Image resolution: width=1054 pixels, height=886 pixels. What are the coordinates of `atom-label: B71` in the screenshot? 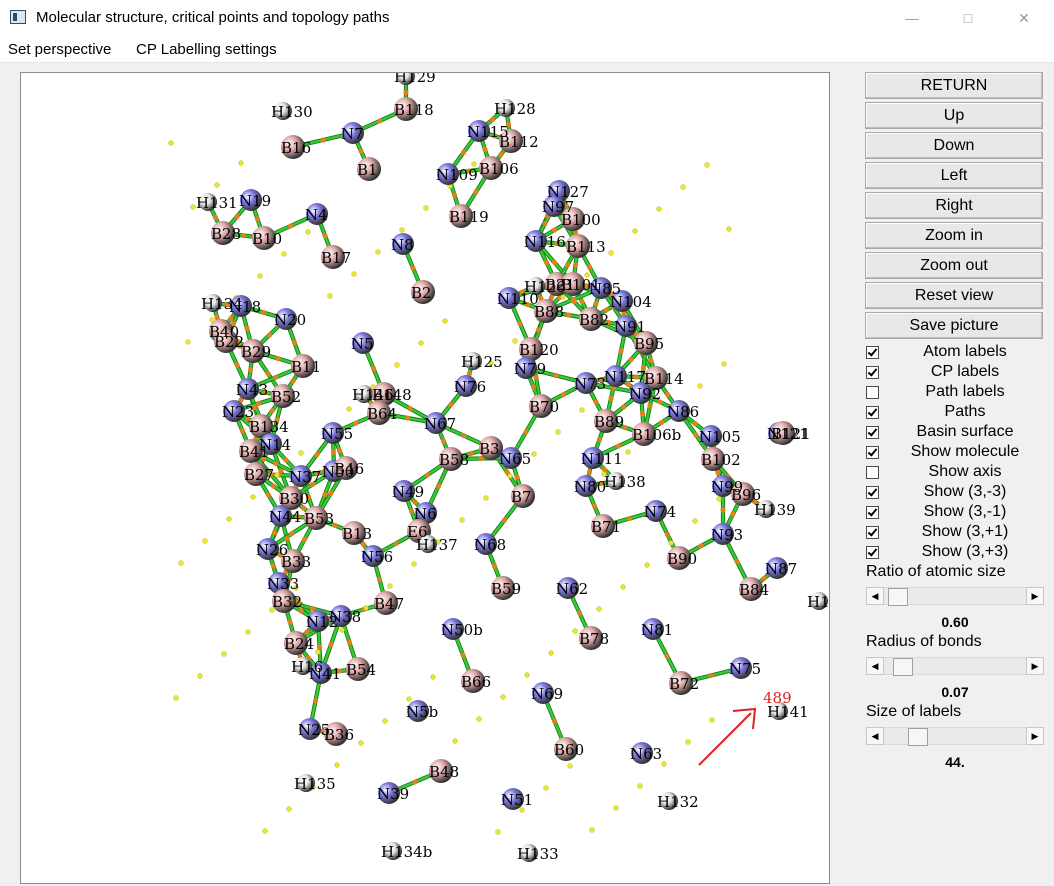 It's located at (606, 527).